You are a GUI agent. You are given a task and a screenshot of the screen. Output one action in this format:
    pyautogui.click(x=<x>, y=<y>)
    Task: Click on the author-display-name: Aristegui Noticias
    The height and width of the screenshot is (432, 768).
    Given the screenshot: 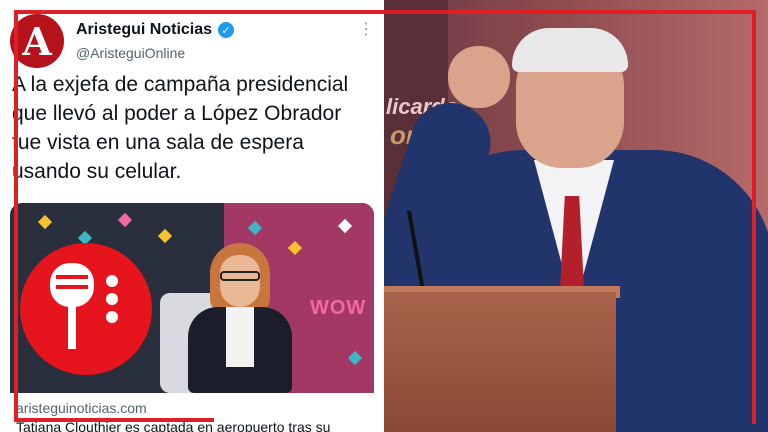 What is the action you would take?
    pyautogui.click(x=144, y=30)
    